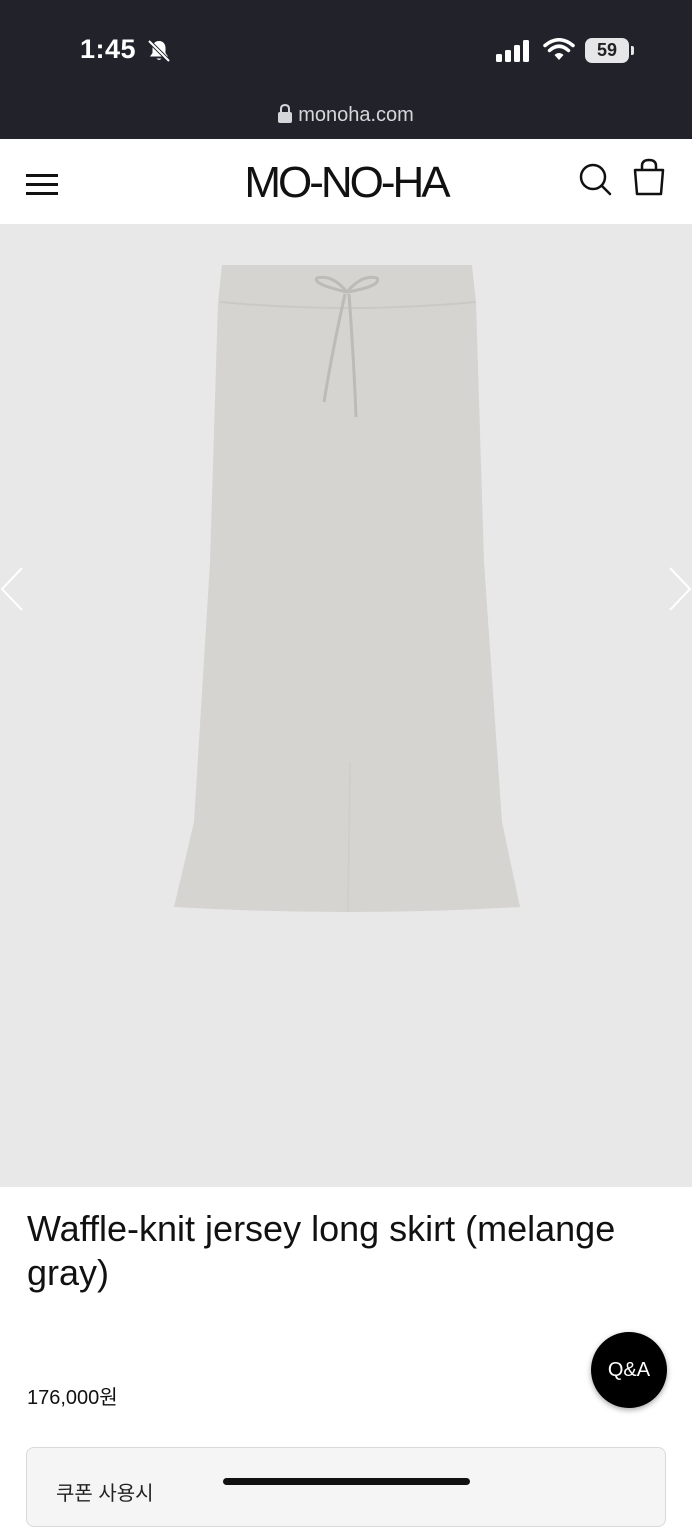  Describe the element at coordinates (514, 53) in the screenshot. I see `cellular-signal-icon` at that location.